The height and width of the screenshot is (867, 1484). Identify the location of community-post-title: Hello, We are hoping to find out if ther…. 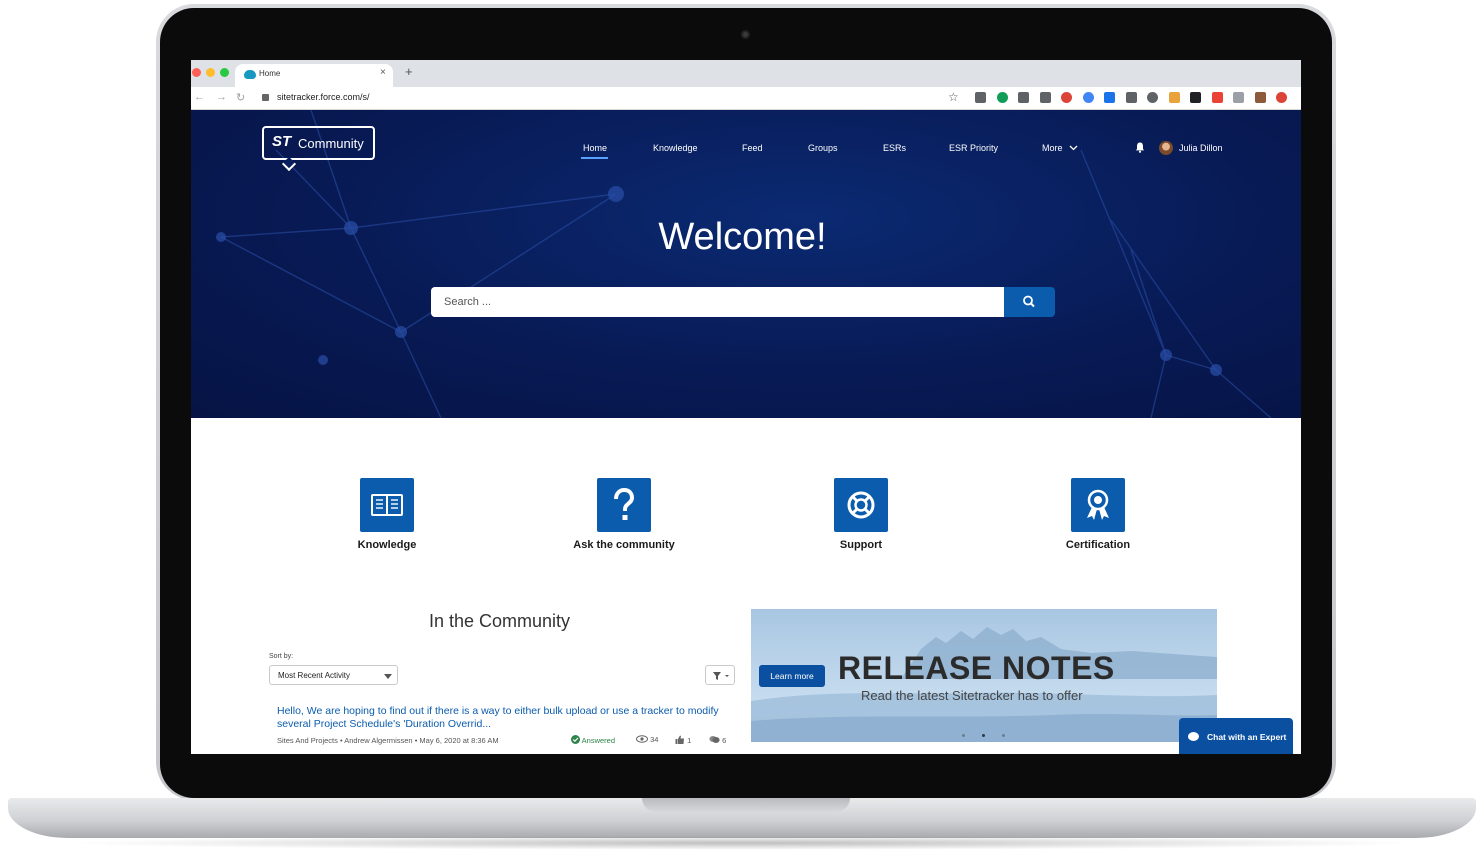
(507, 718).